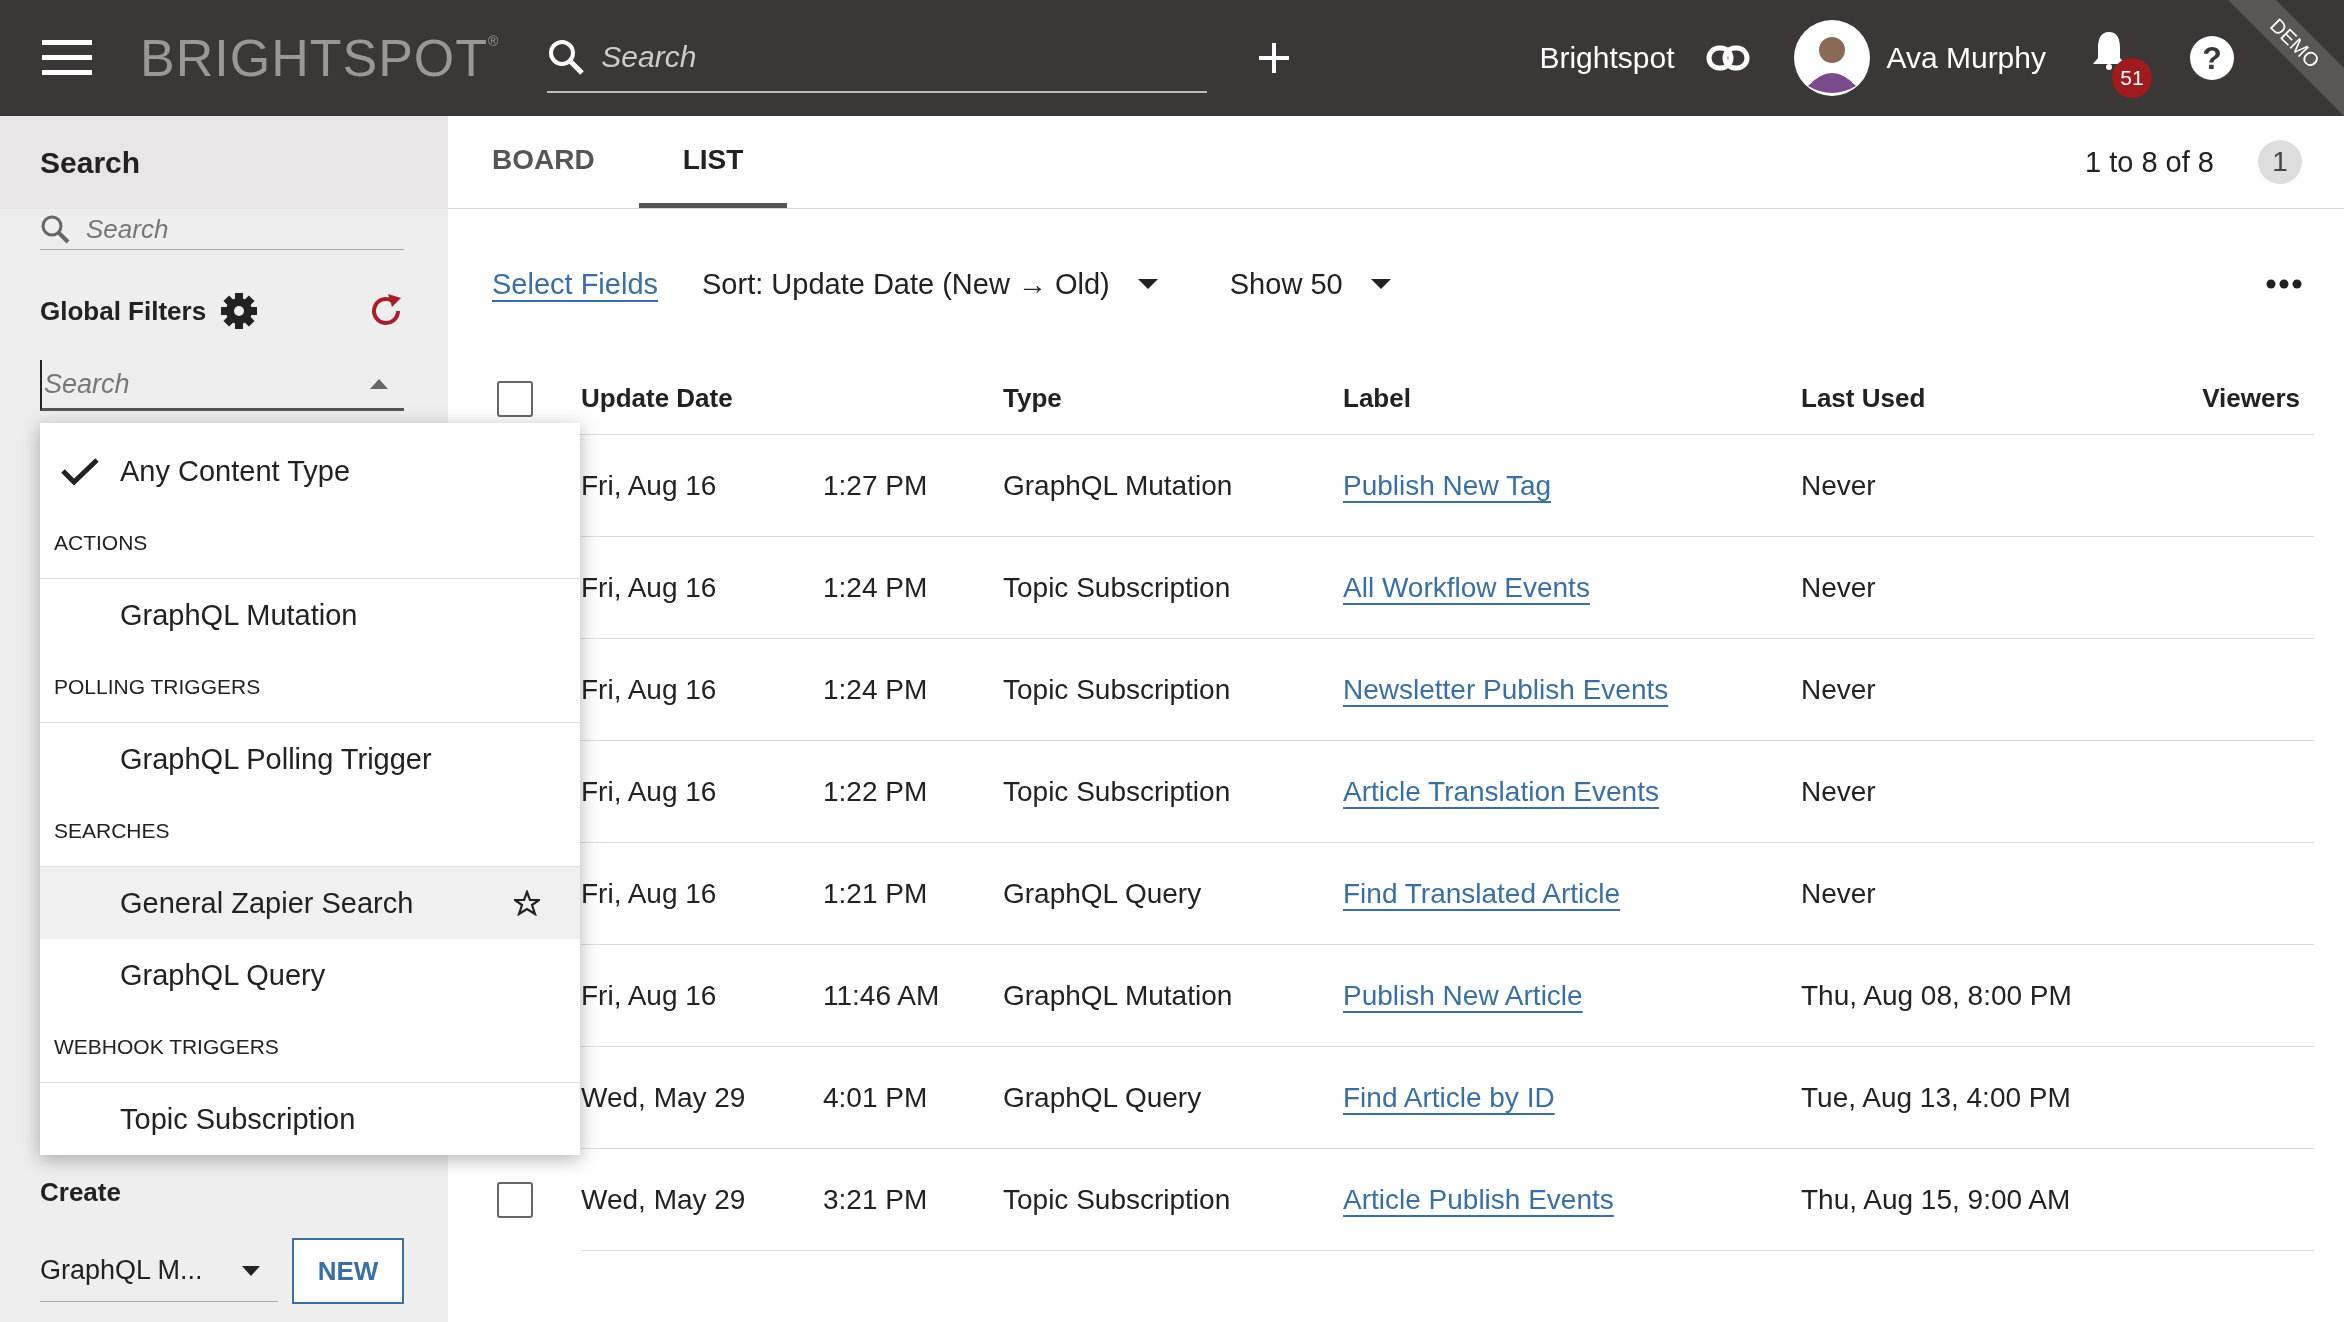 The image size is (2344, 1322). I want to click on select-fields-link: Select Fields, so click(575, 284).